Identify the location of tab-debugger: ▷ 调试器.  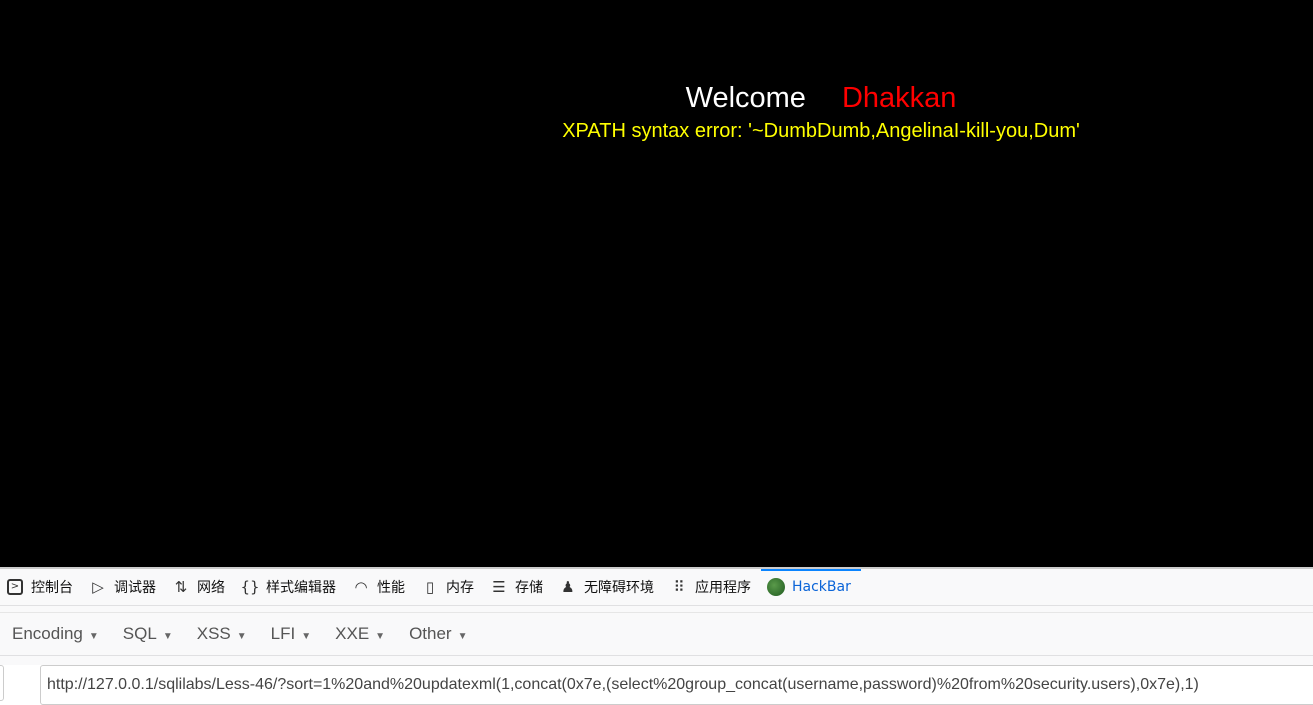
(124, 587).